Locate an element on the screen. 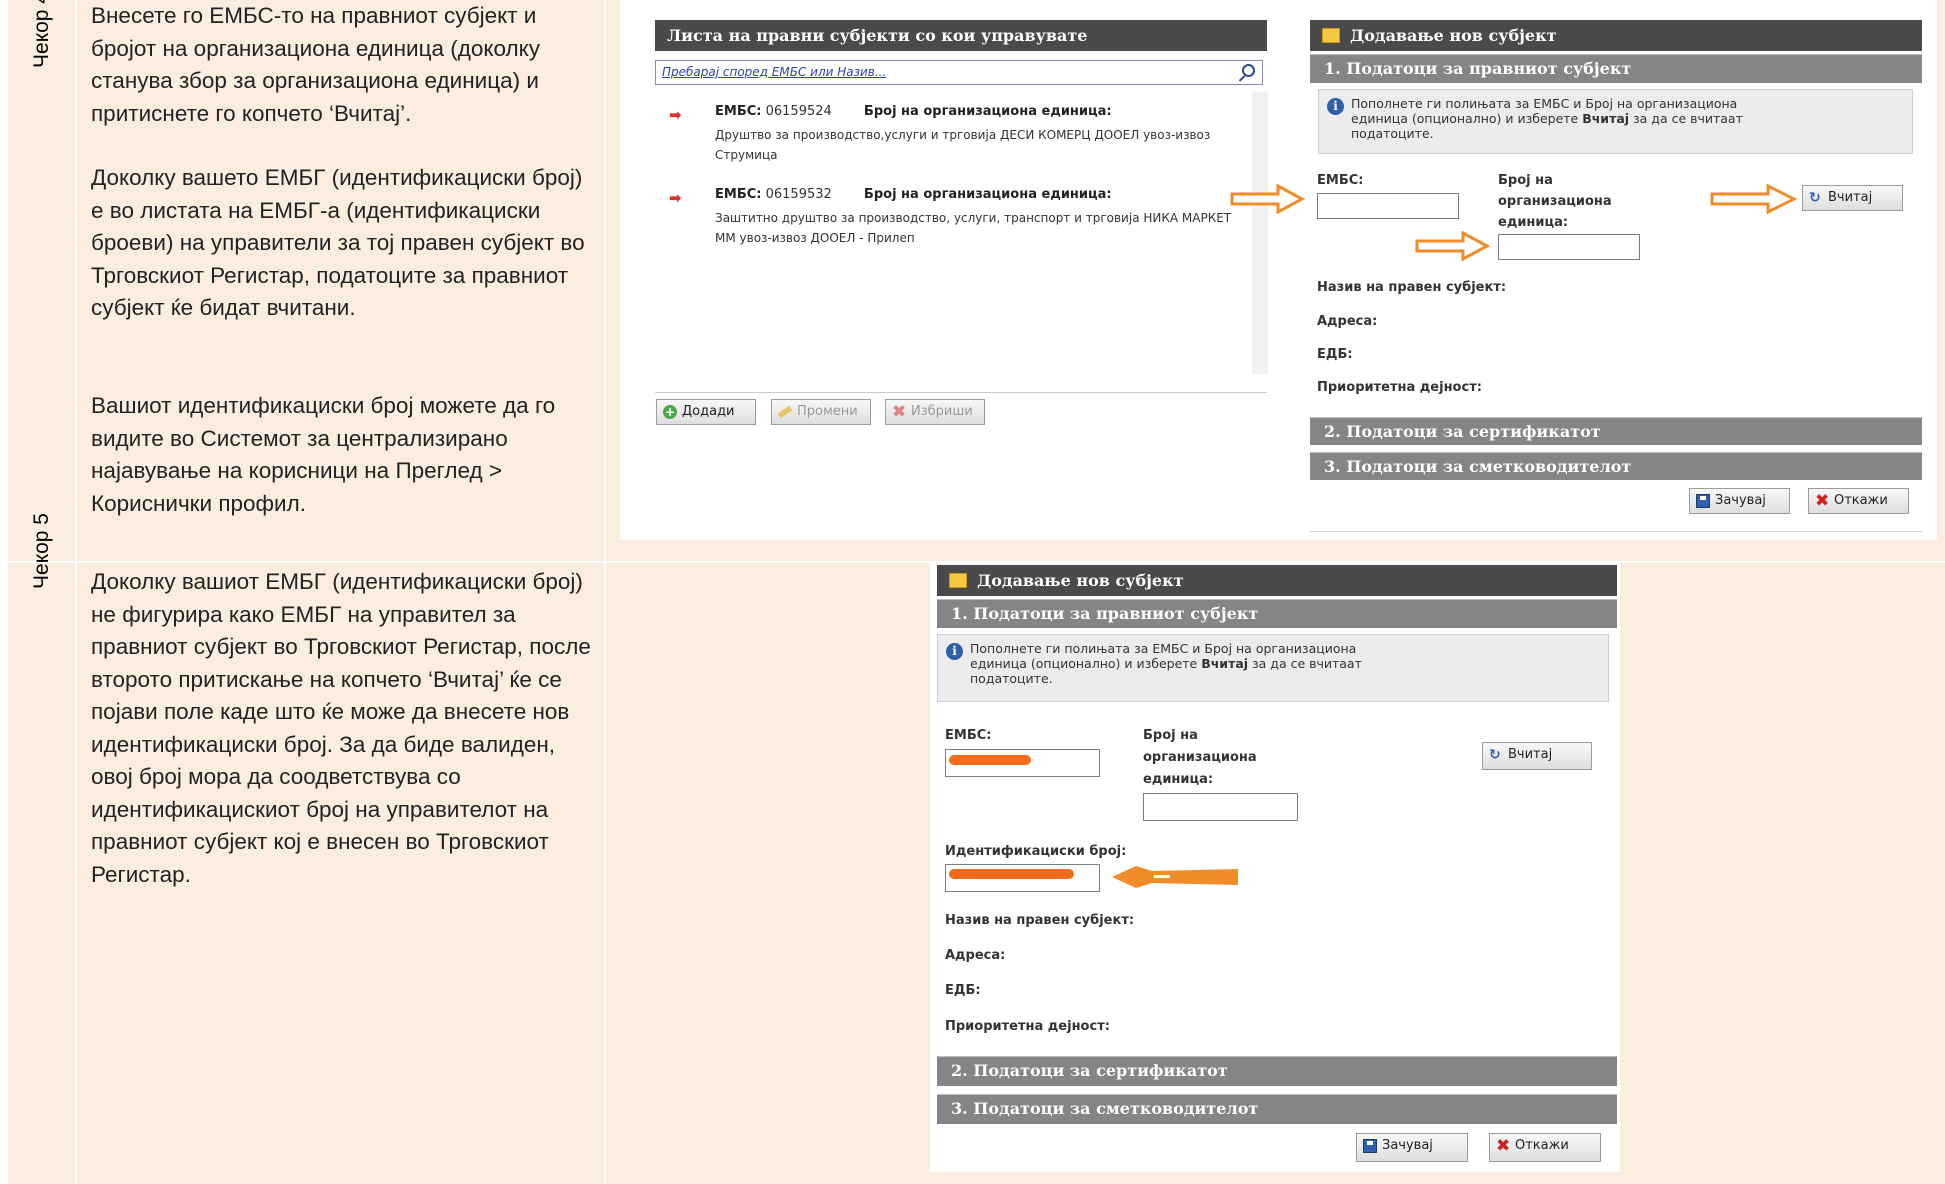 The width and height of the screenshot is (1945, 1184). search-field is located at coordinates (959, 72).